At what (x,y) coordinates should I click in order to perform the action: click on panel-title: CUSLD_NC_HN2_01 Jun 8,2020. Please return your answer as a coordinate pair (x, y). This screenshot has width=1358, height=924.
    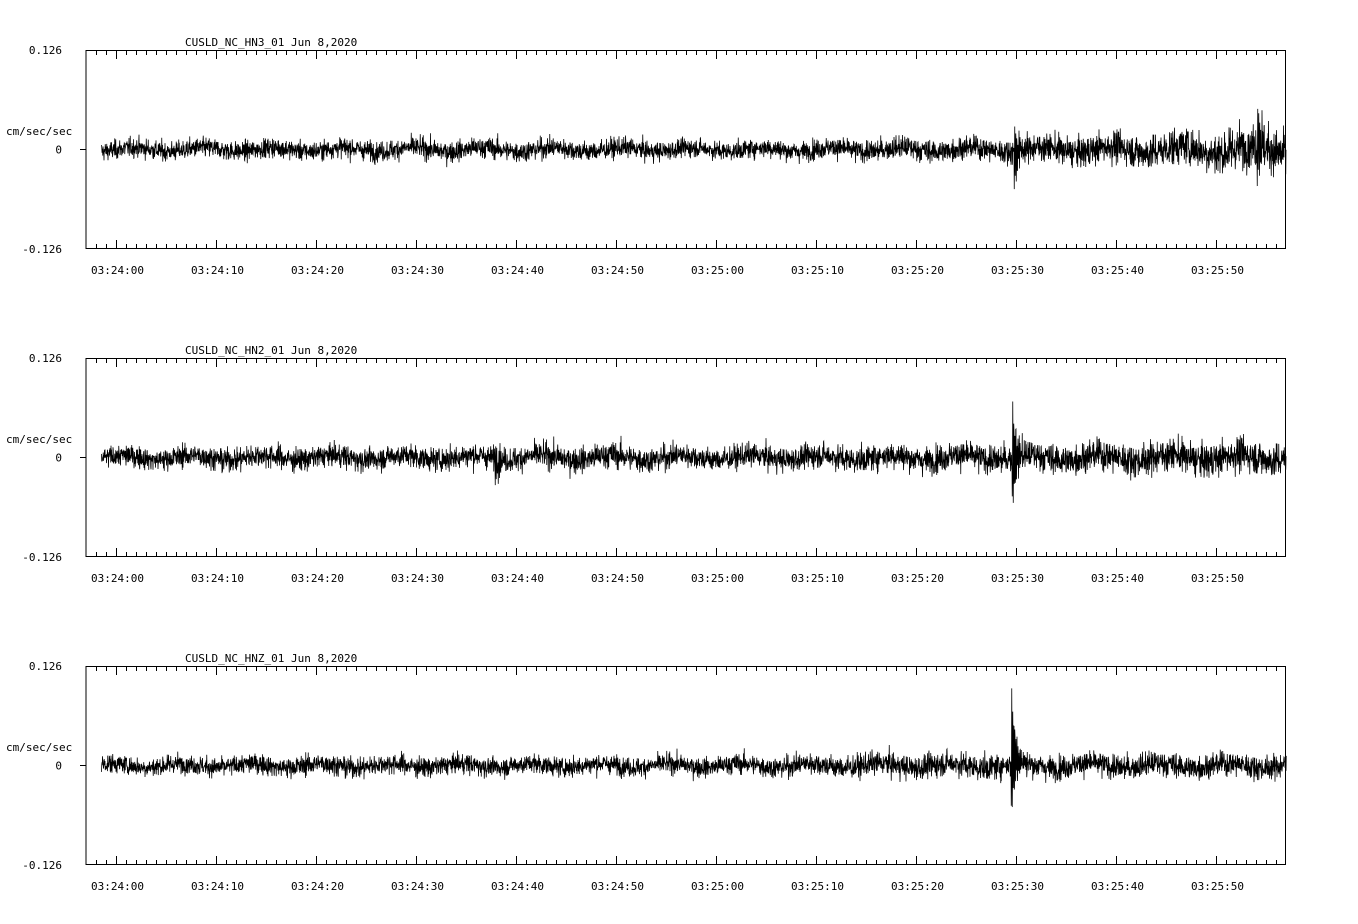
    Looking at the image, I should click on (271, 350).